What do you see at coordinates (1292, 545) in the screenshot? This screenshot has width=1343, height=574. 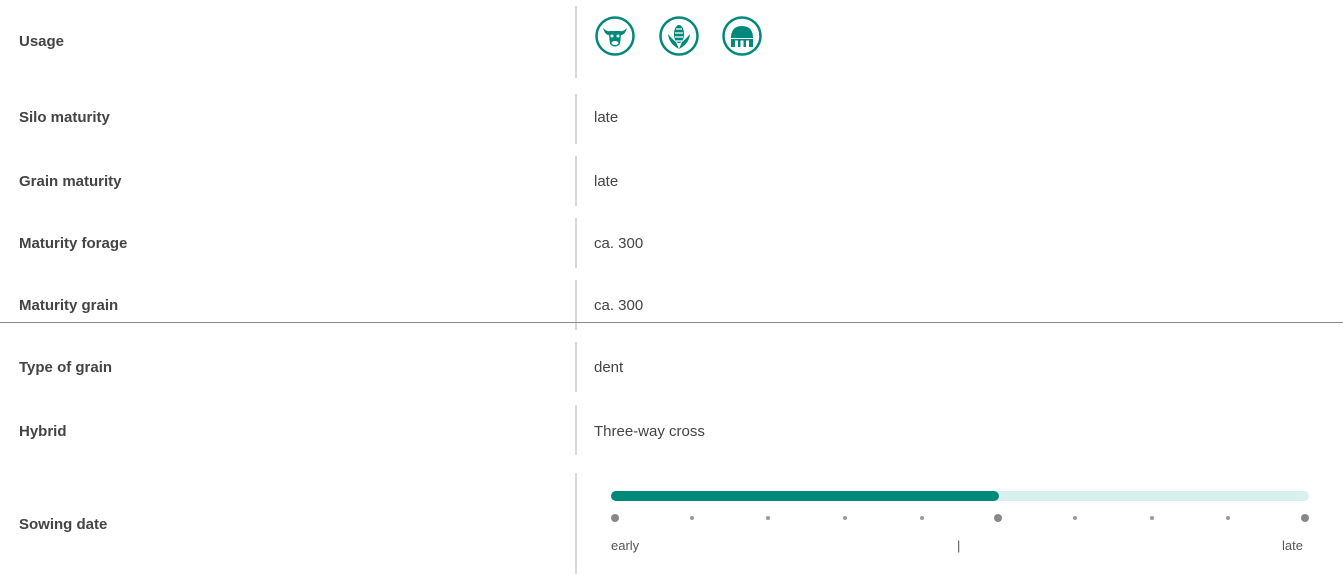 I see `scale-late-label: late` at bounding box center [1292, 545].